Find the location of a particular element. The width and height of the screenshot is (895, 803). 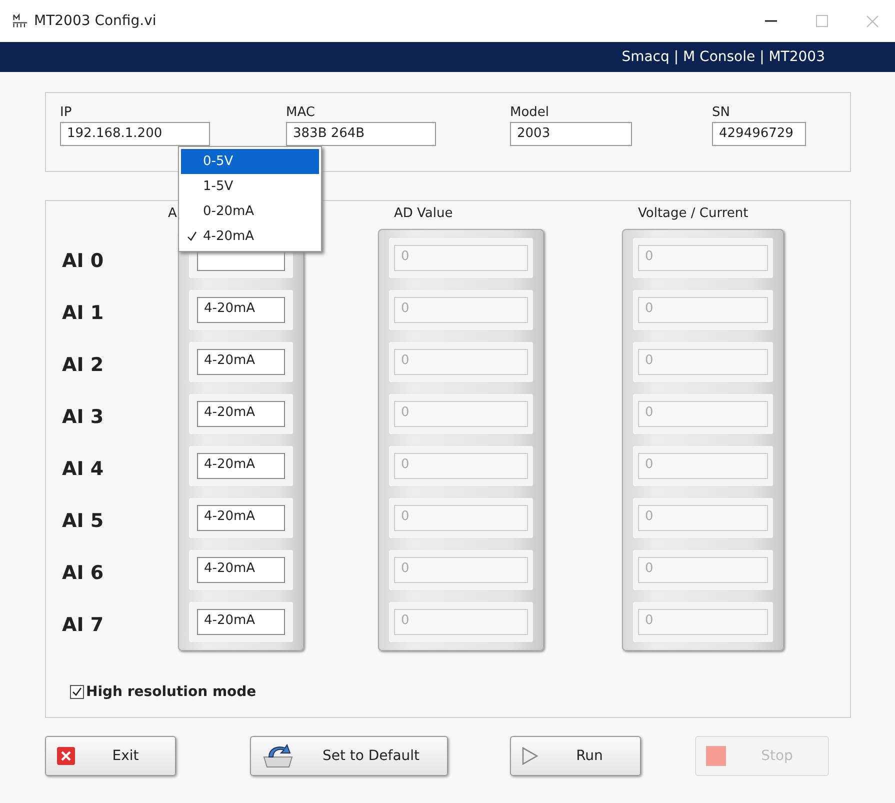

field-label: IP is located at coordinates (66, 112).